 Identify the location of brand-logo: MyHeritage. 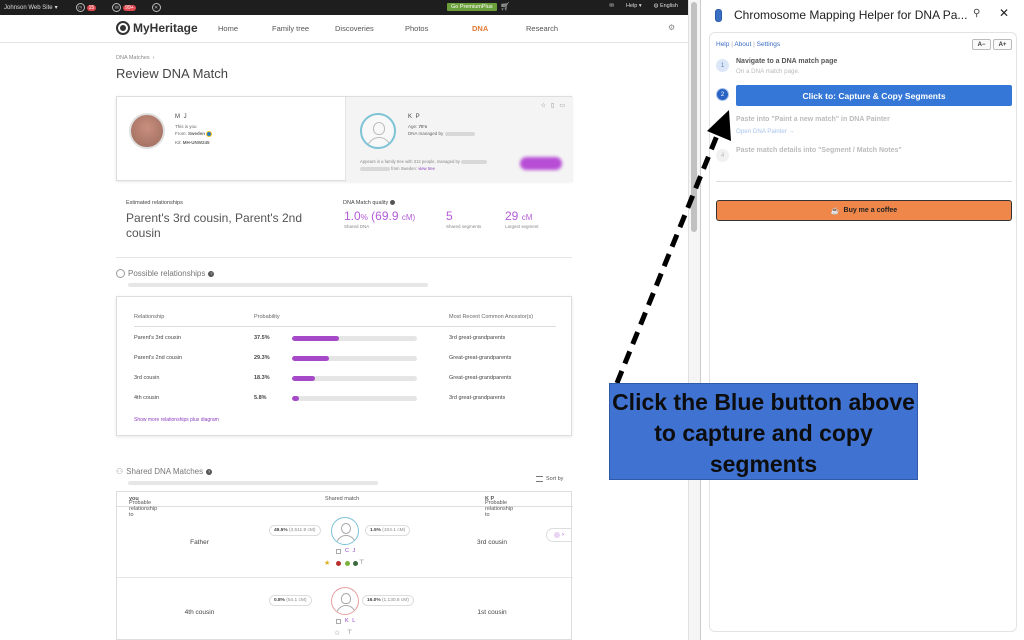
(157, 28).